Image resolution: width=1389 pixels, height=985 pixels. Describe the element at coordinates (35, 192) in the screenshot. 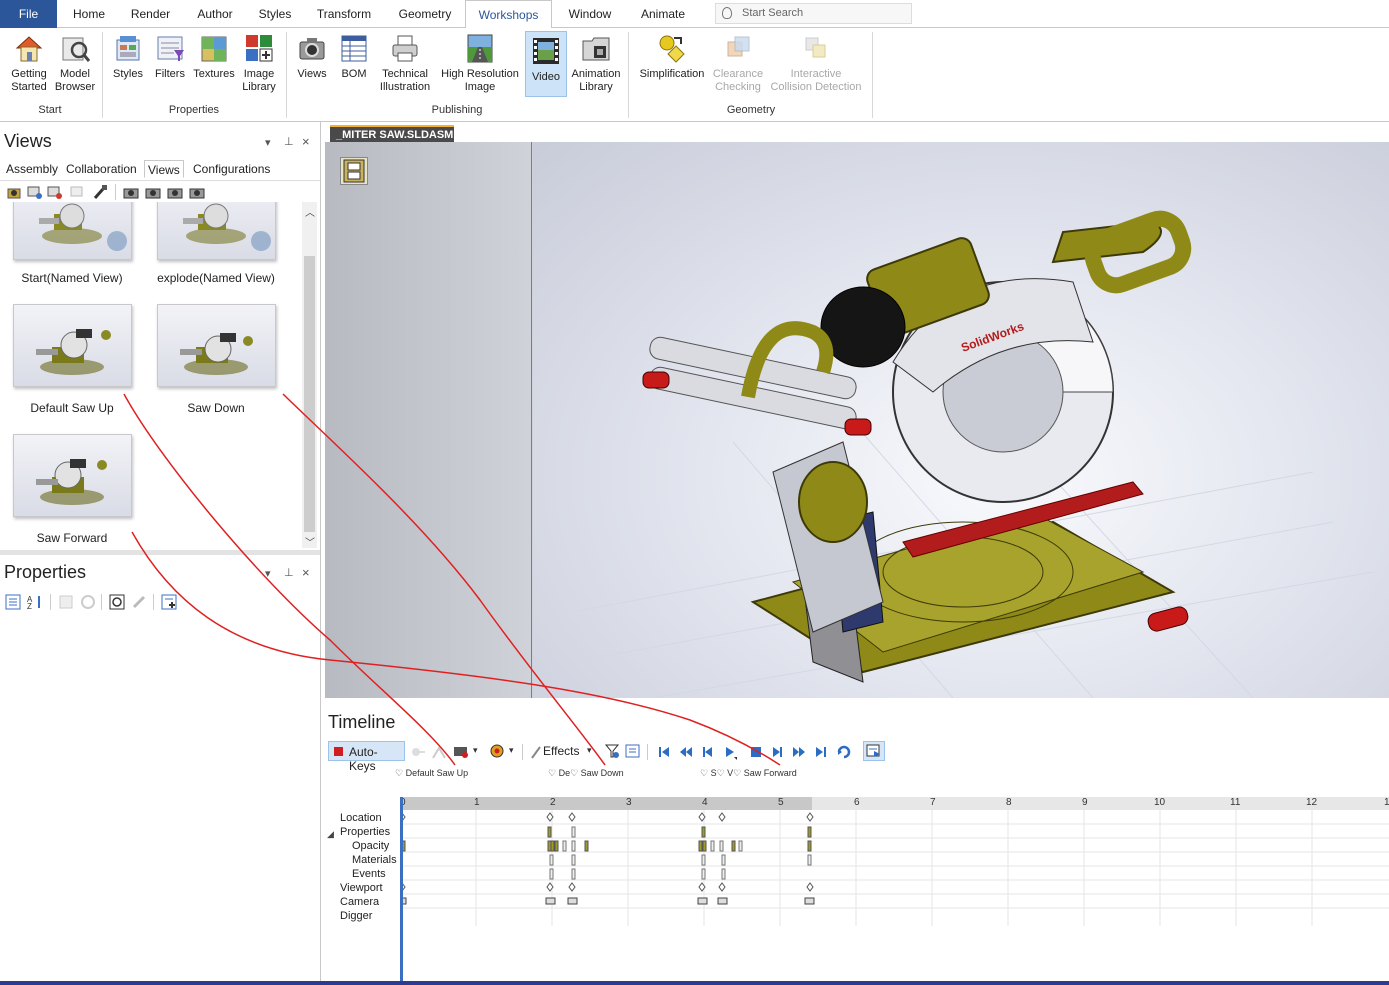

I see `update-view-icon` at that location.